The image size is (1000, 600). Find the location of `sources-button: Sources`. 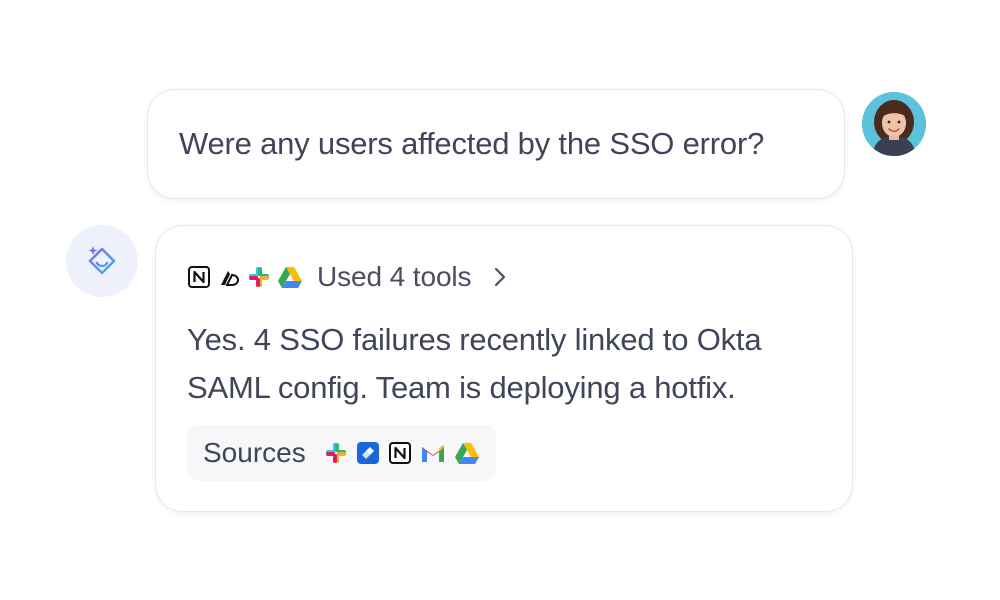

sources-button: Sources is located at coordinates (341, 453).